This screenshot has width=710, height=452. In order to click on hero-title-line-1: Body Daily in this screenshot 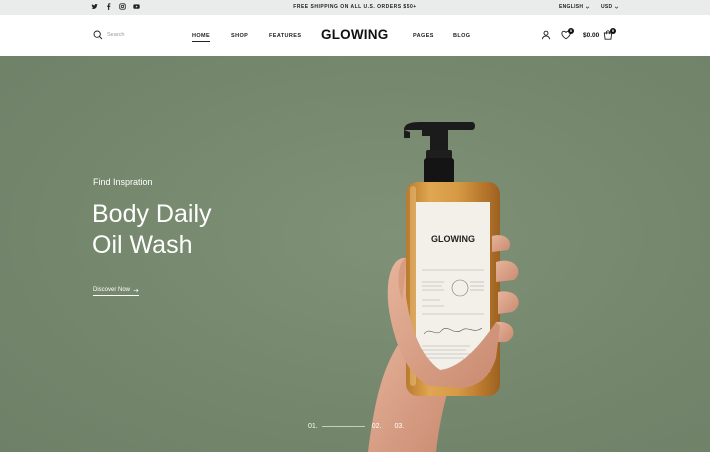, I will do `click(152, 214)`.